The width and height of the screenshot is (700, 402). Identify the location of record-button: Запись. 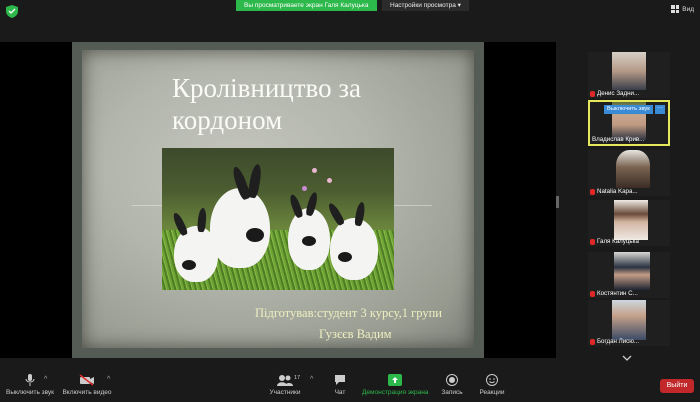
(452, 385).